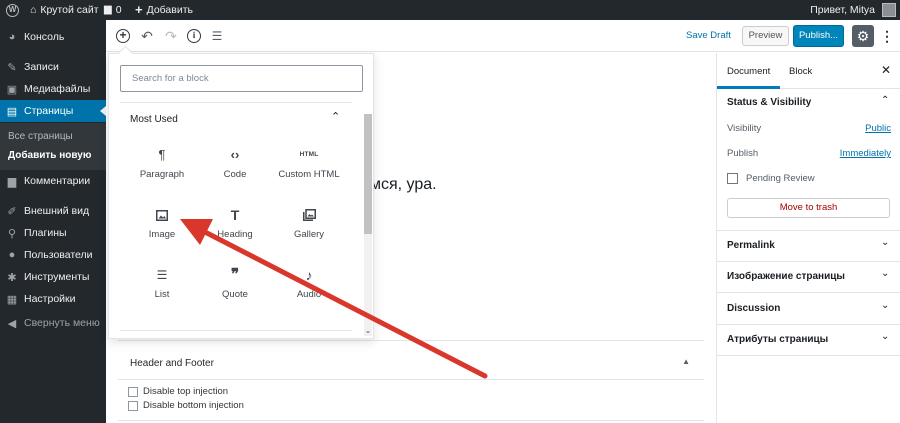  Describe the element at coordinates (171, 36) in the screenshot. I see `redo-button: ↷` at that location.